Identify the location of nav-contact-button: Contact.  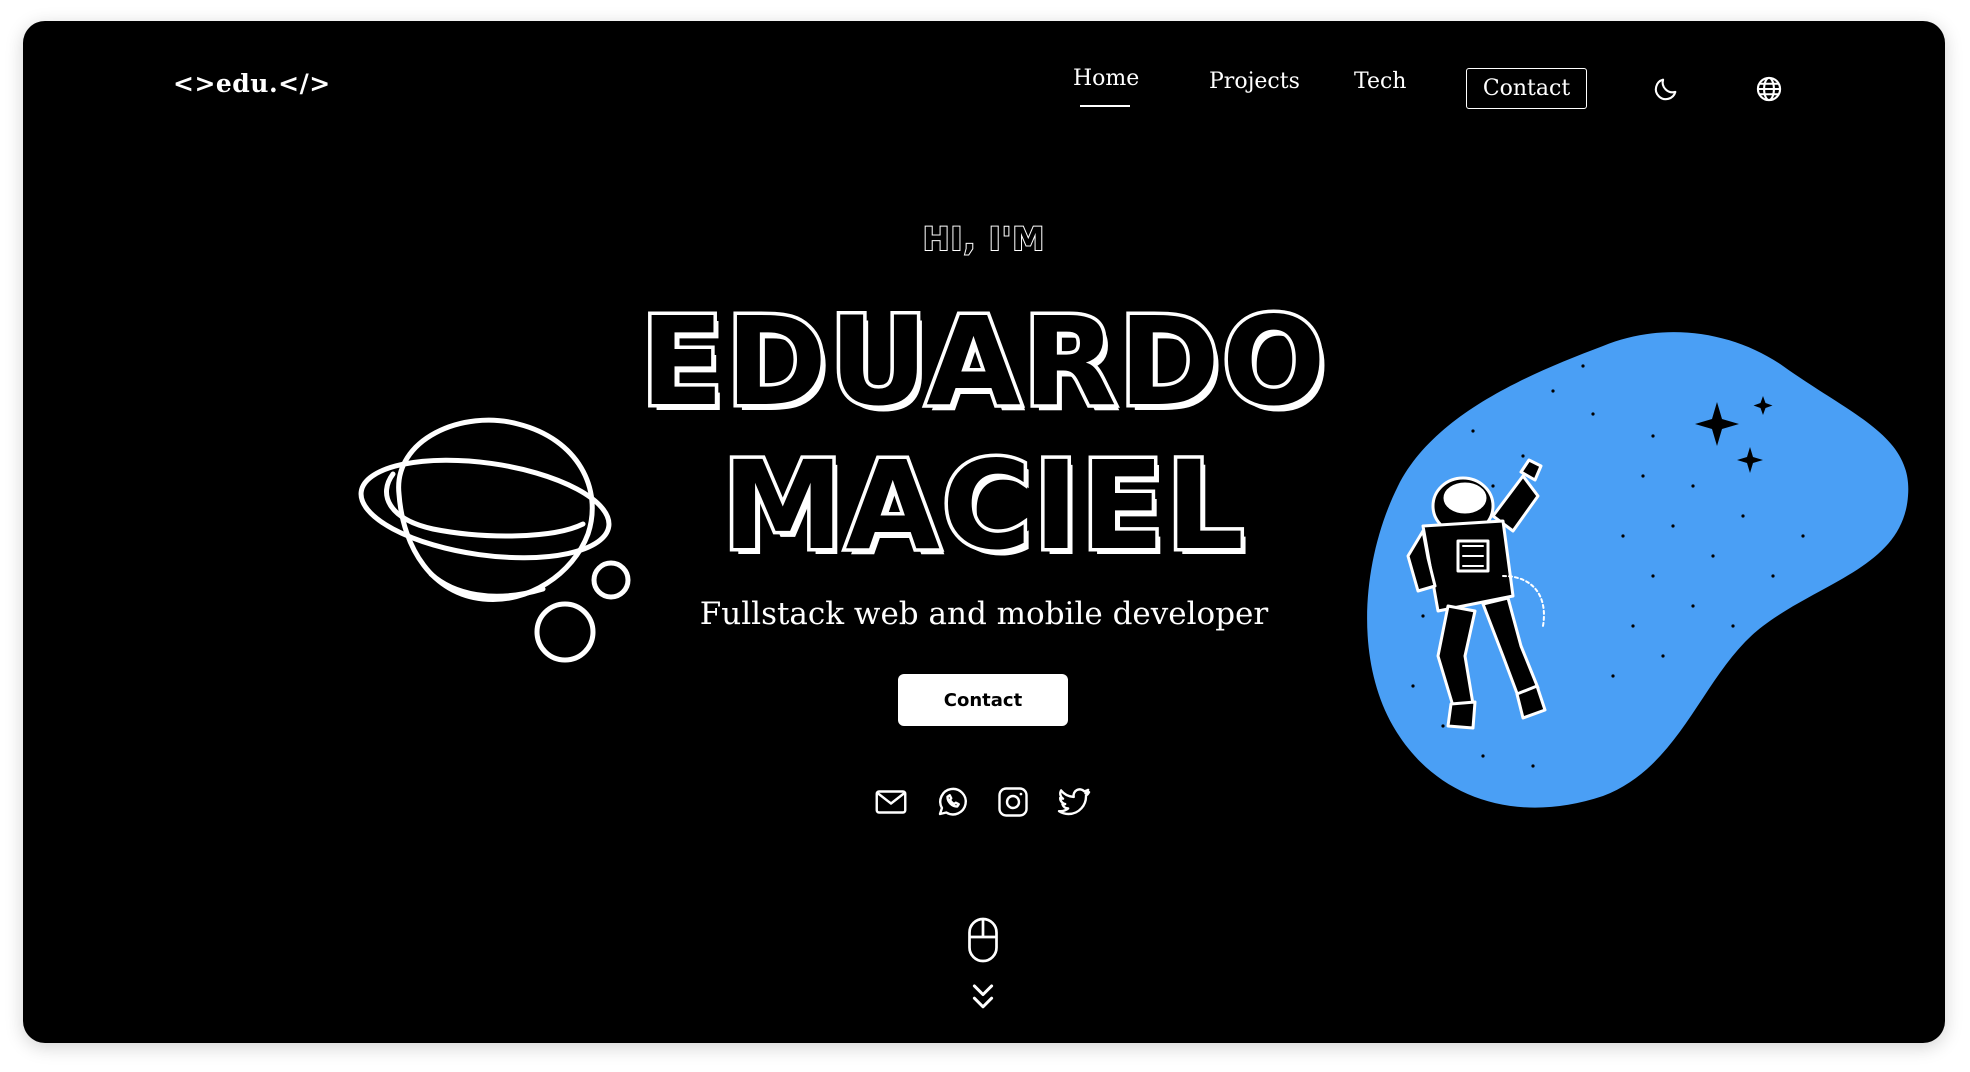
(1526, 88).